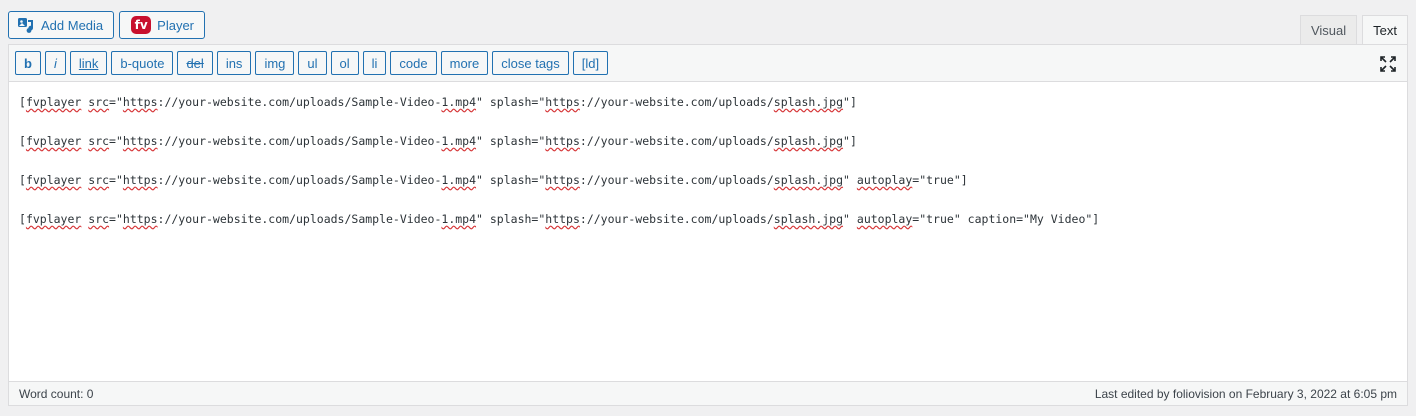 The image size is (1416, 416). What do you see at coordinates (275, 63) in the screenshot?
I see `qt-img-button: img` at bounding box center [275, 63].